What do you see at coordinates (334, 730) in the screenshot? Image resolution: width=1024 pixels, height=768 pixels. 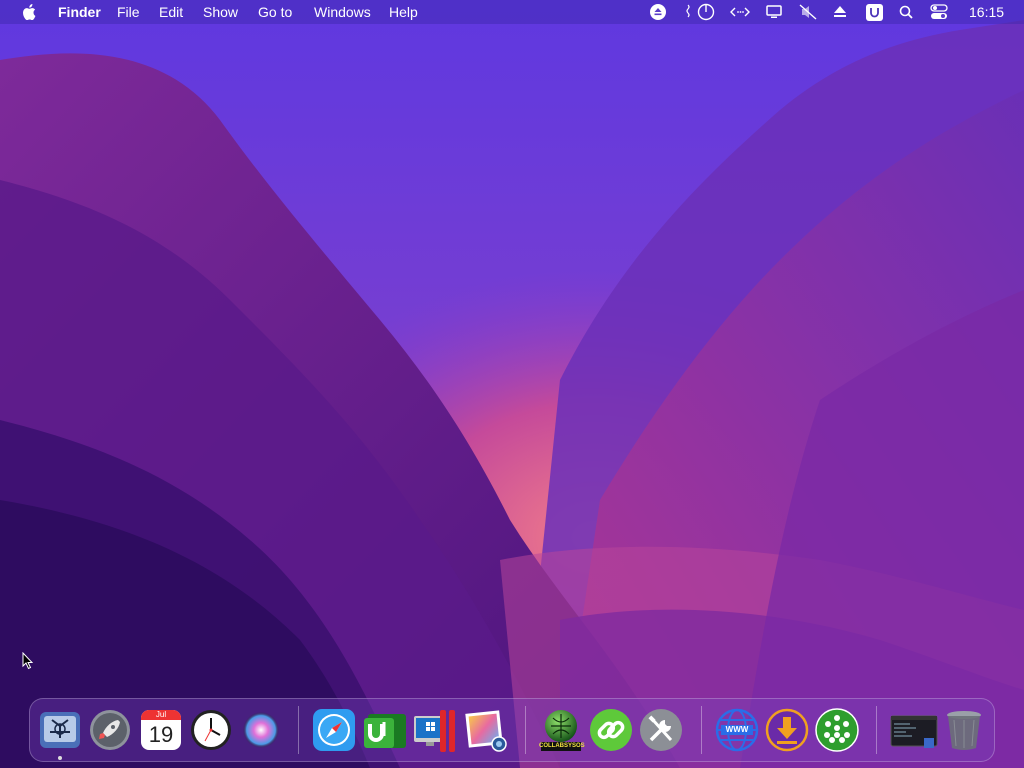 I see `dock-app-safari` at bounding box center [334, 730].